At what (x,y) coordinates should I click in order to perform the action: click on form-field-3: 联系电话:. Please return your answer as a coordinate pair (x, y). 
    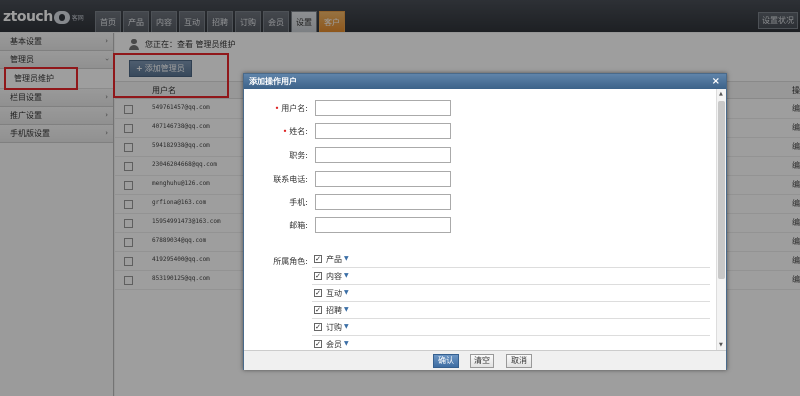
    Looking at the image, I should click on (480, 179).